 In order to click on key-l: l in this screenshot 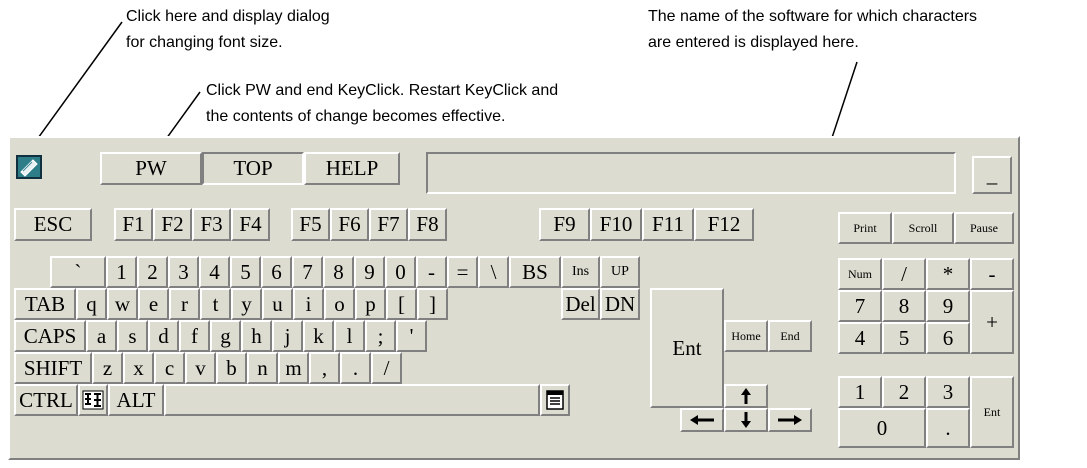, I will do `click(349, 336)`.